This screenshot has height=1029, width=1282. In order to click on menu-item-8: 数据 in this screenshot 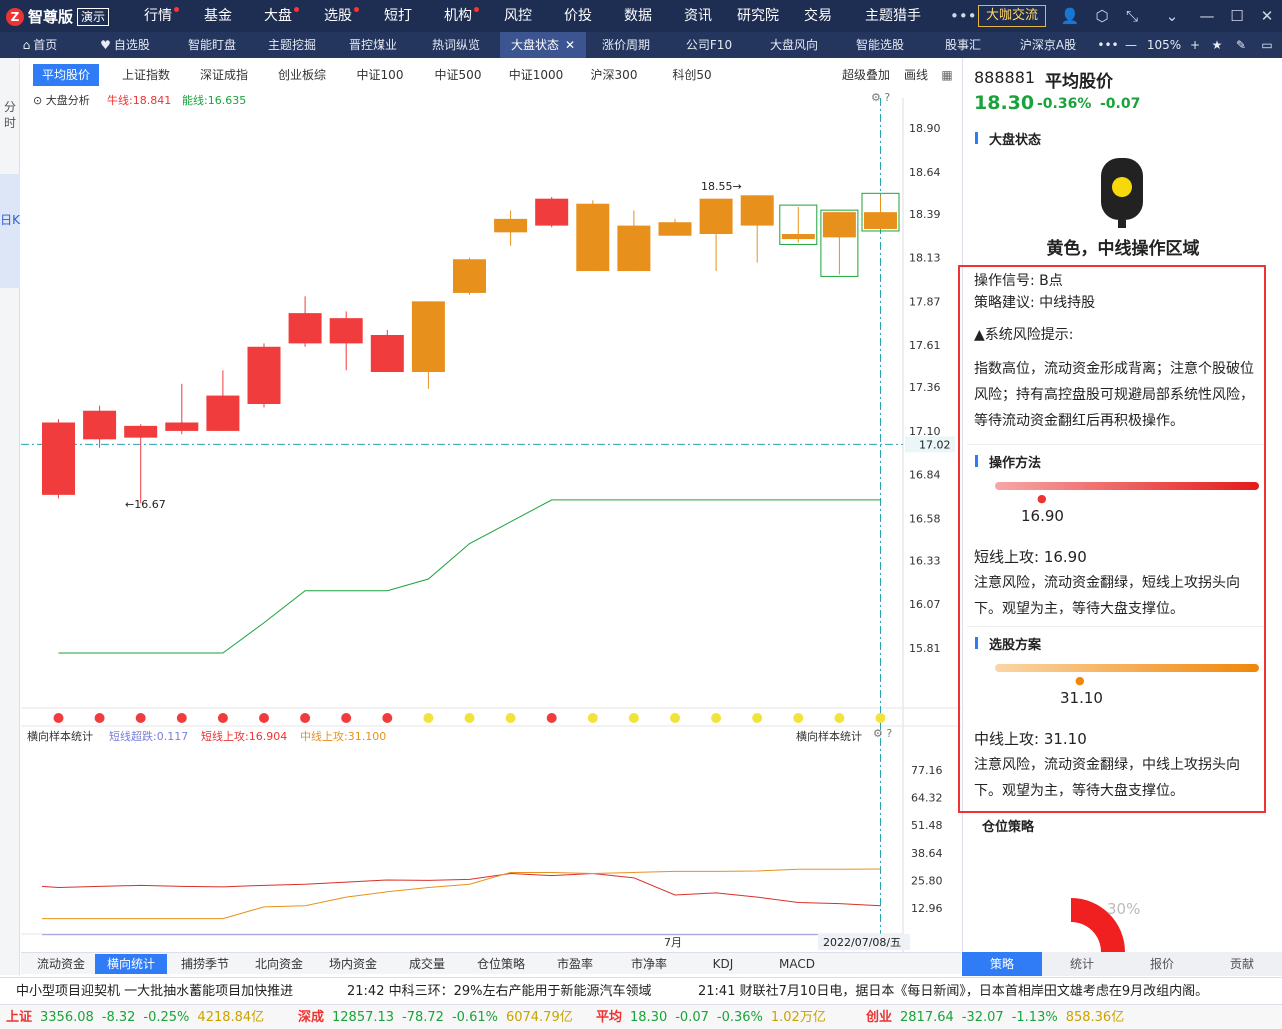, I will do `click(638, 16)`.